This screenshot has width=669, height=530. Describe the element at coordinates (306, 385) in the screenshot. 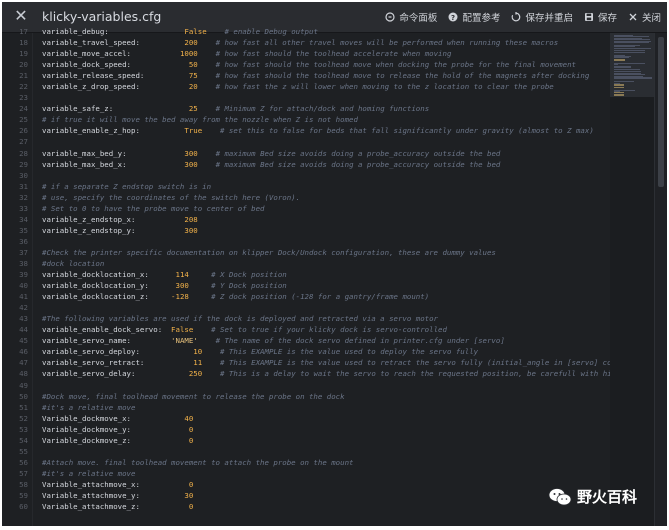

I see `code-line: 49` at that location.